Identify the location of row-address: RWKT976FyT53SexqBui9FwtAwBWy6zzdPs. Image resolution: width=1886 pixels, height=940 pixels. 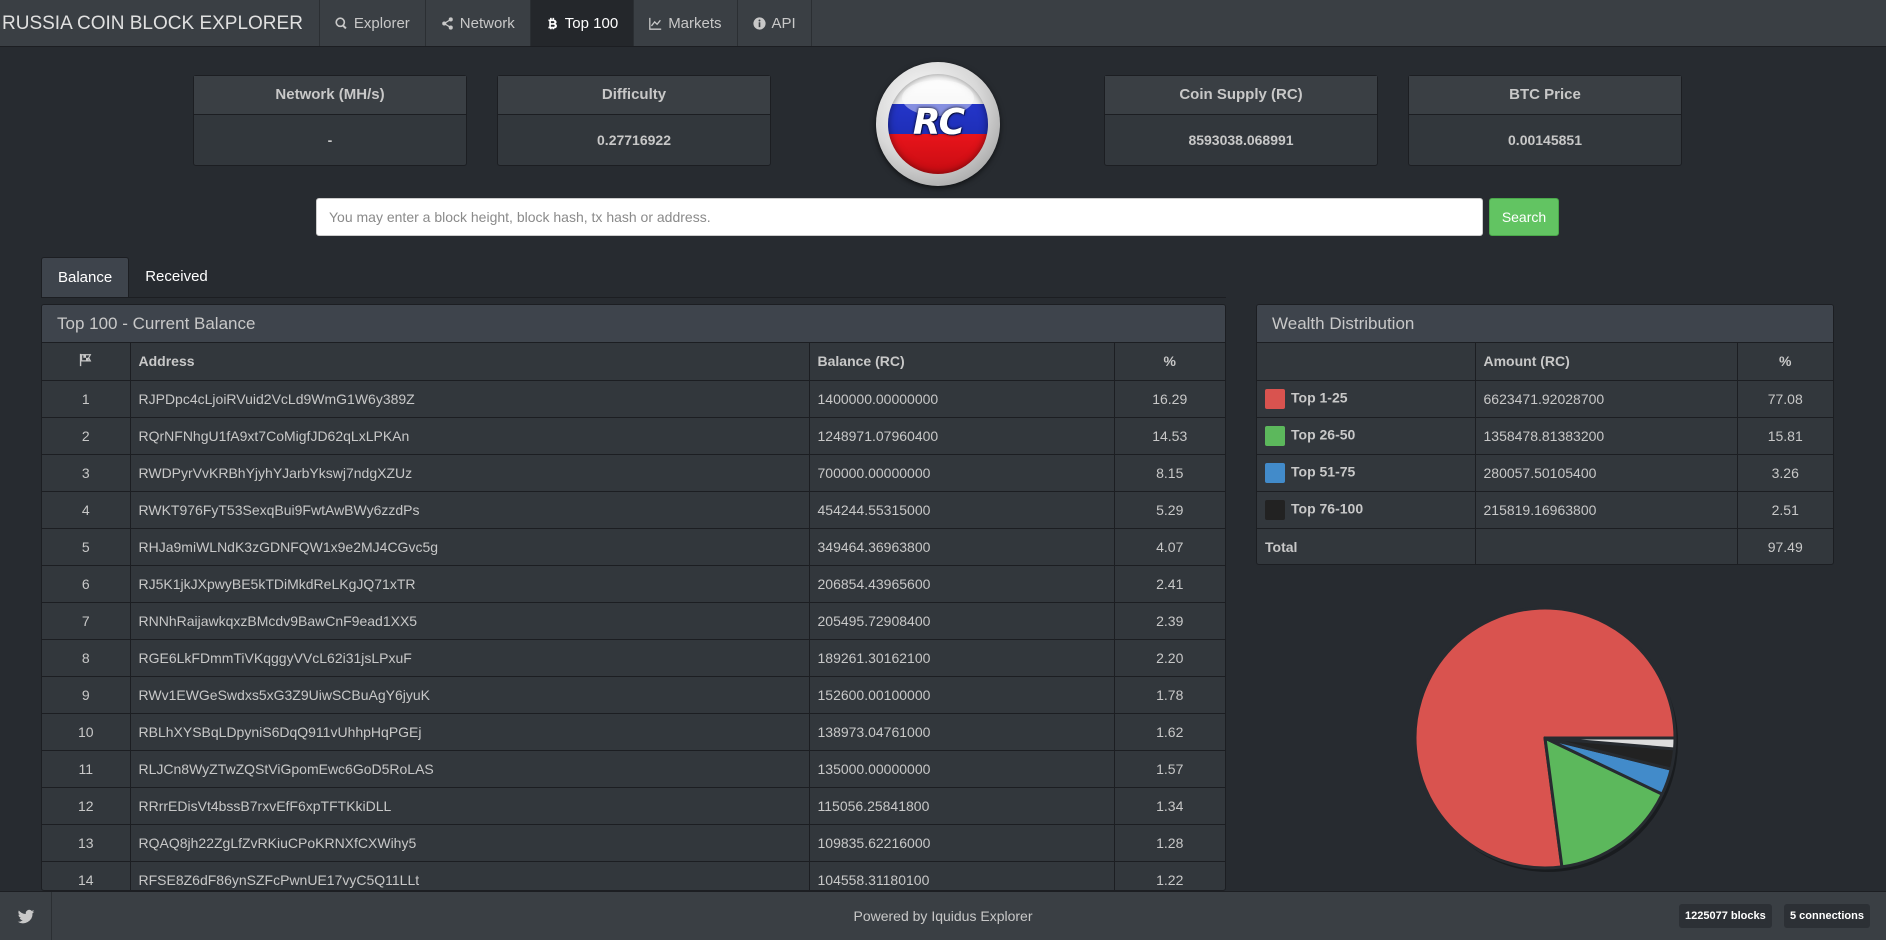
(470, 510).